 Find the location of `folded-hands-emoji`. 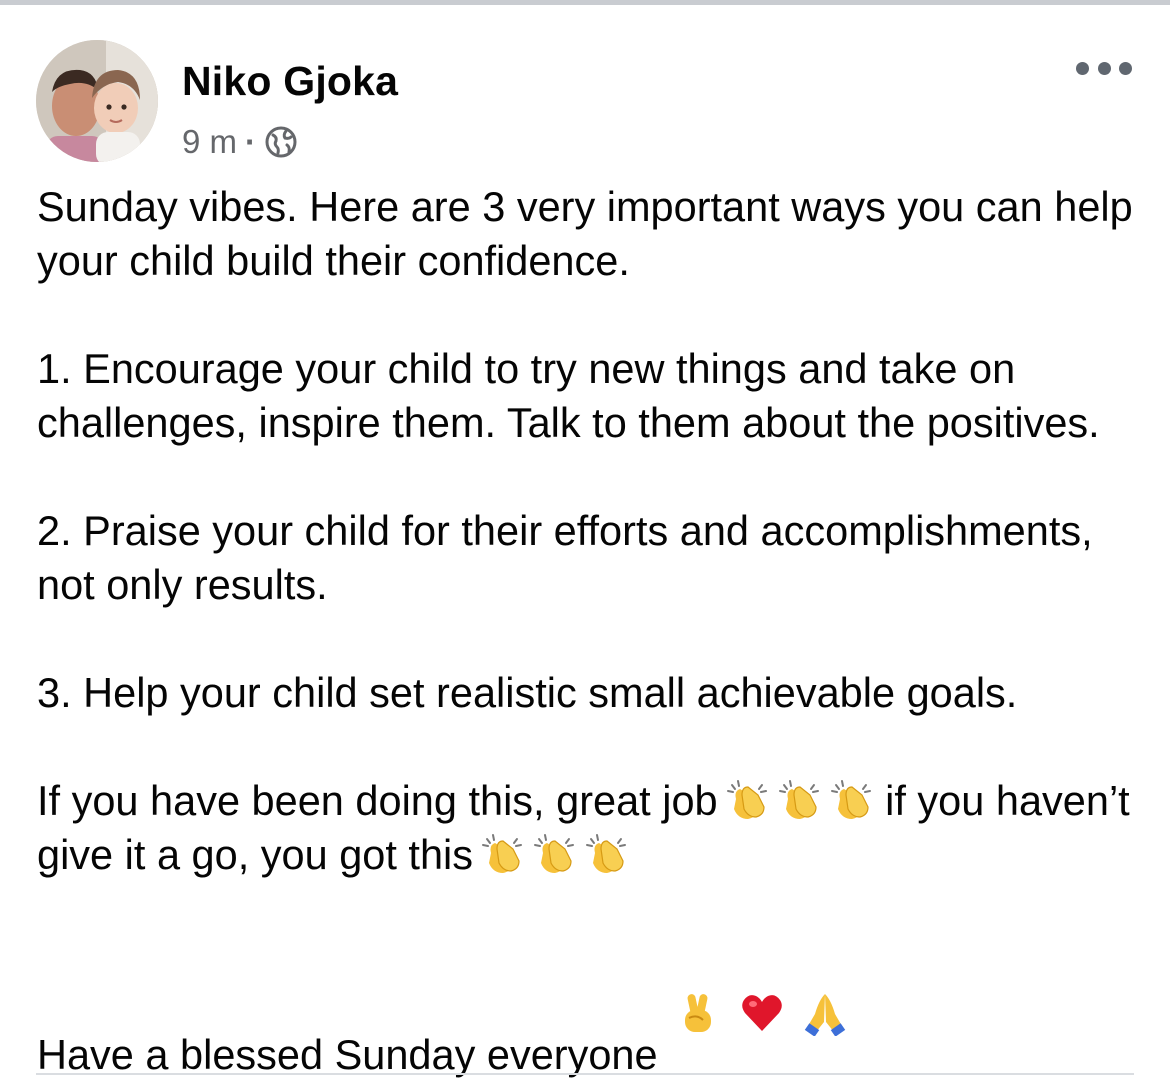

folded-hands-emoji is located at coordinates (825, 986).